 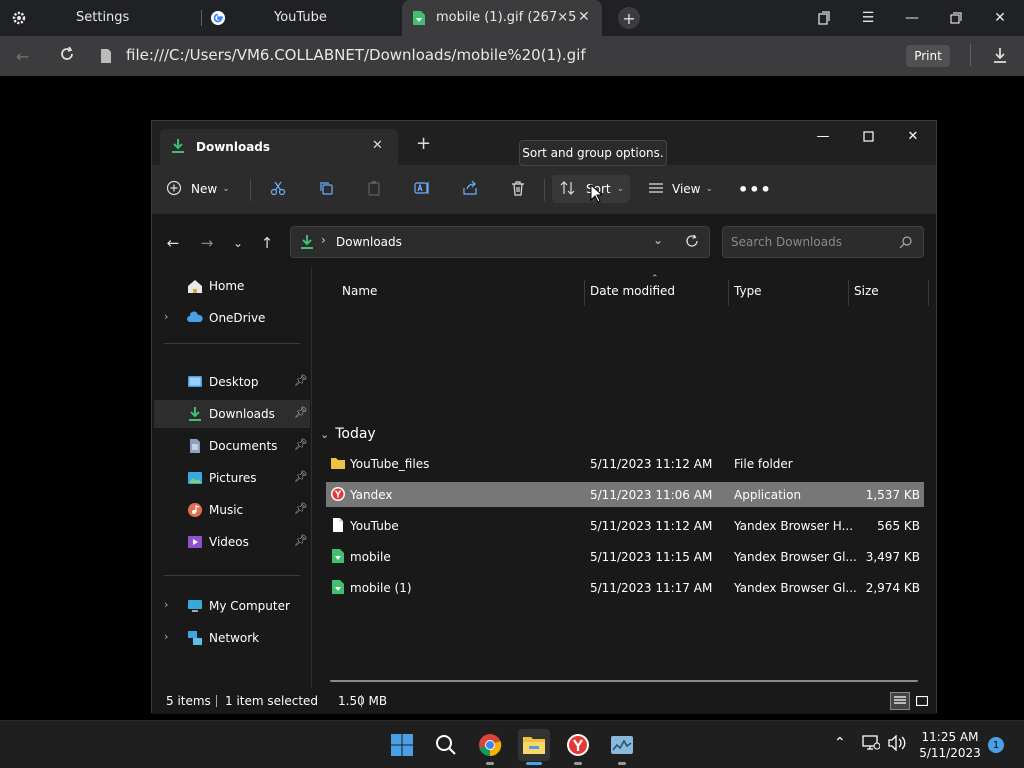 I want to click on sidebar-item-home: Home, so click(x=232, y=286).